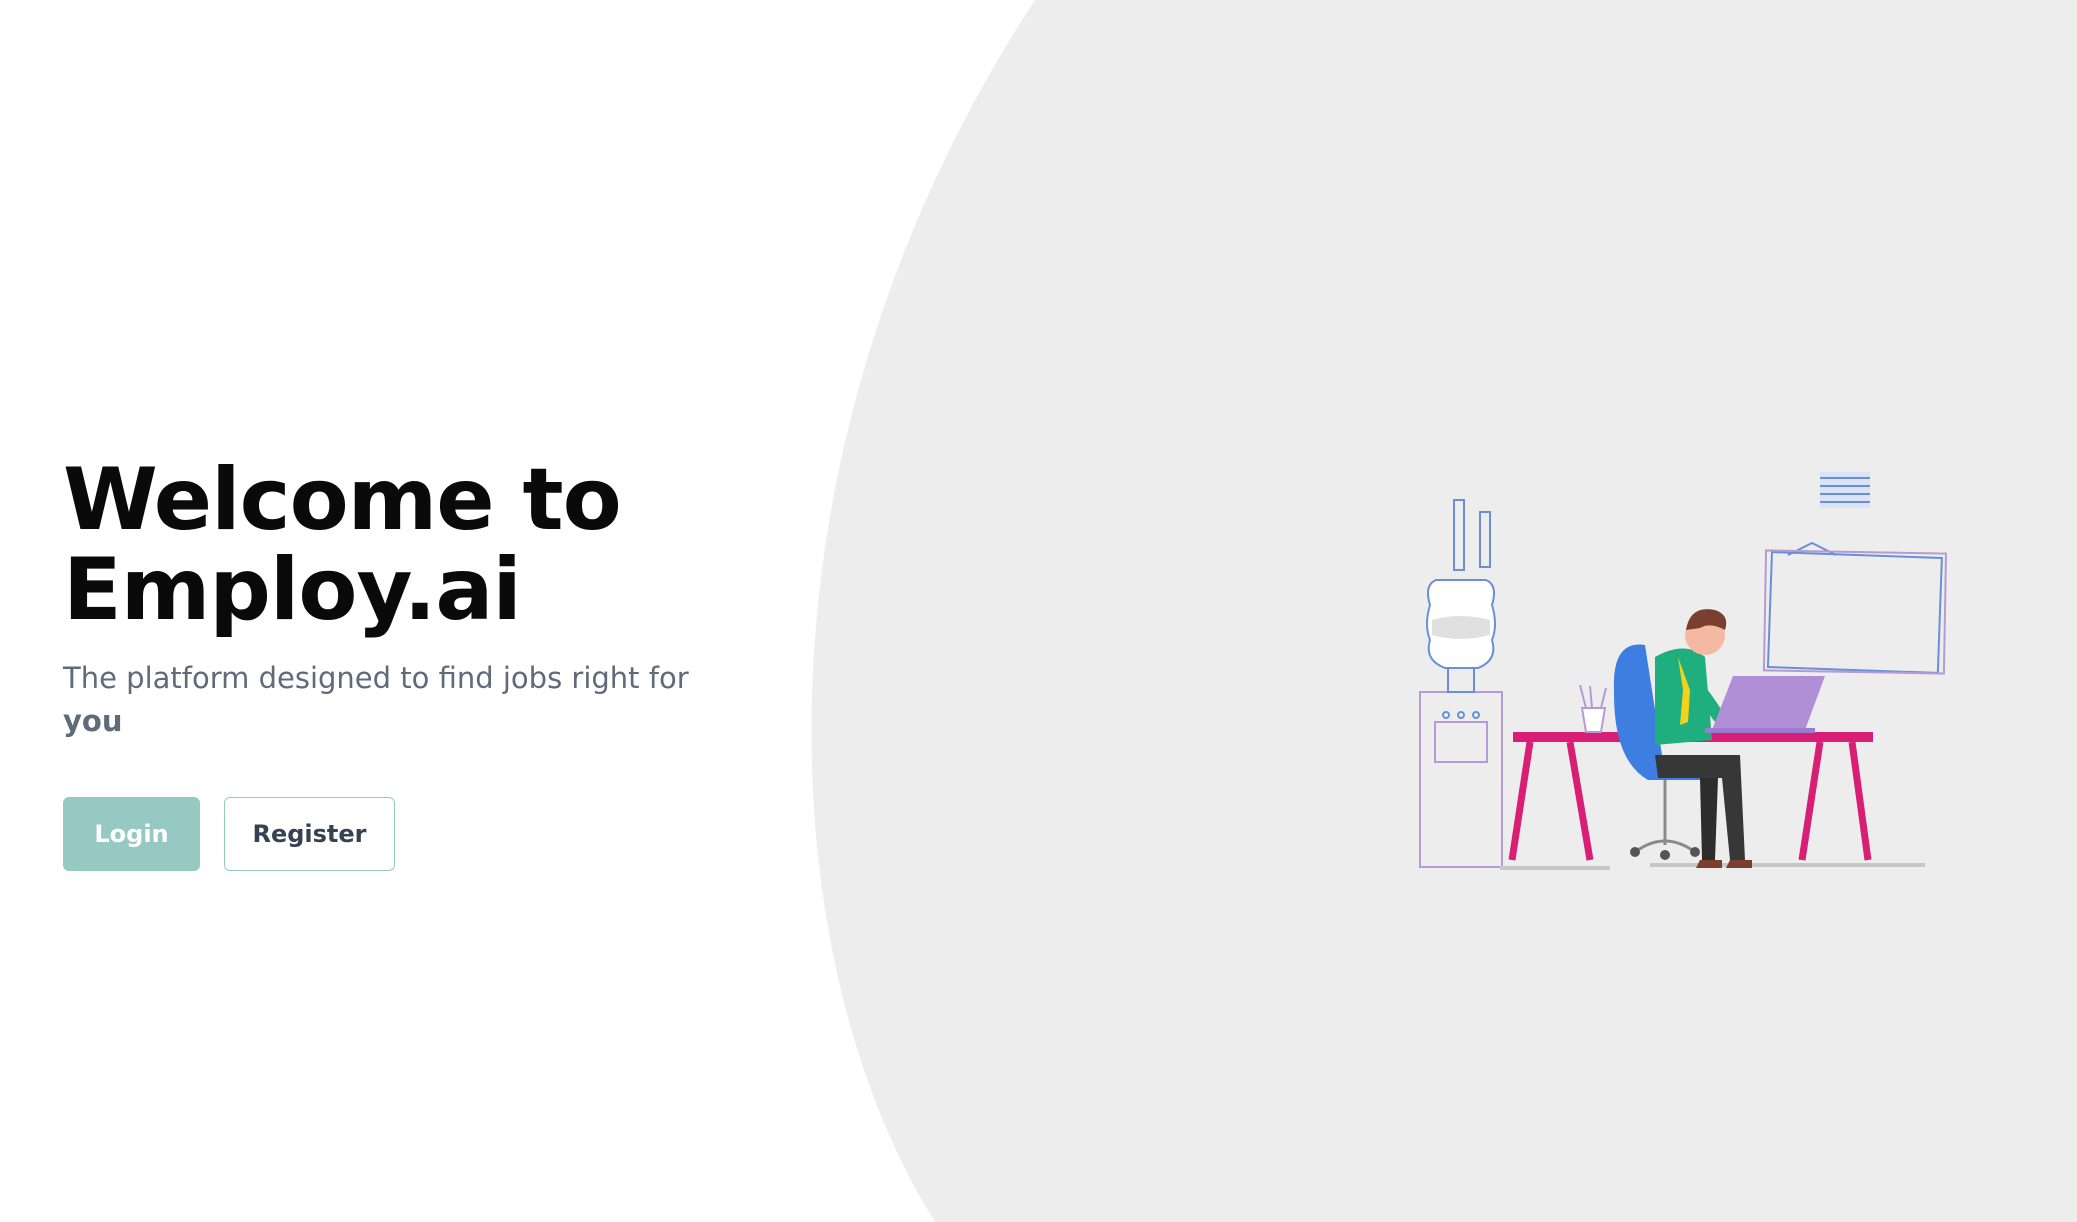  Describe the element at coordinates (1461, 683) in the screenshot. I see `water-cooler-icon` at that location.